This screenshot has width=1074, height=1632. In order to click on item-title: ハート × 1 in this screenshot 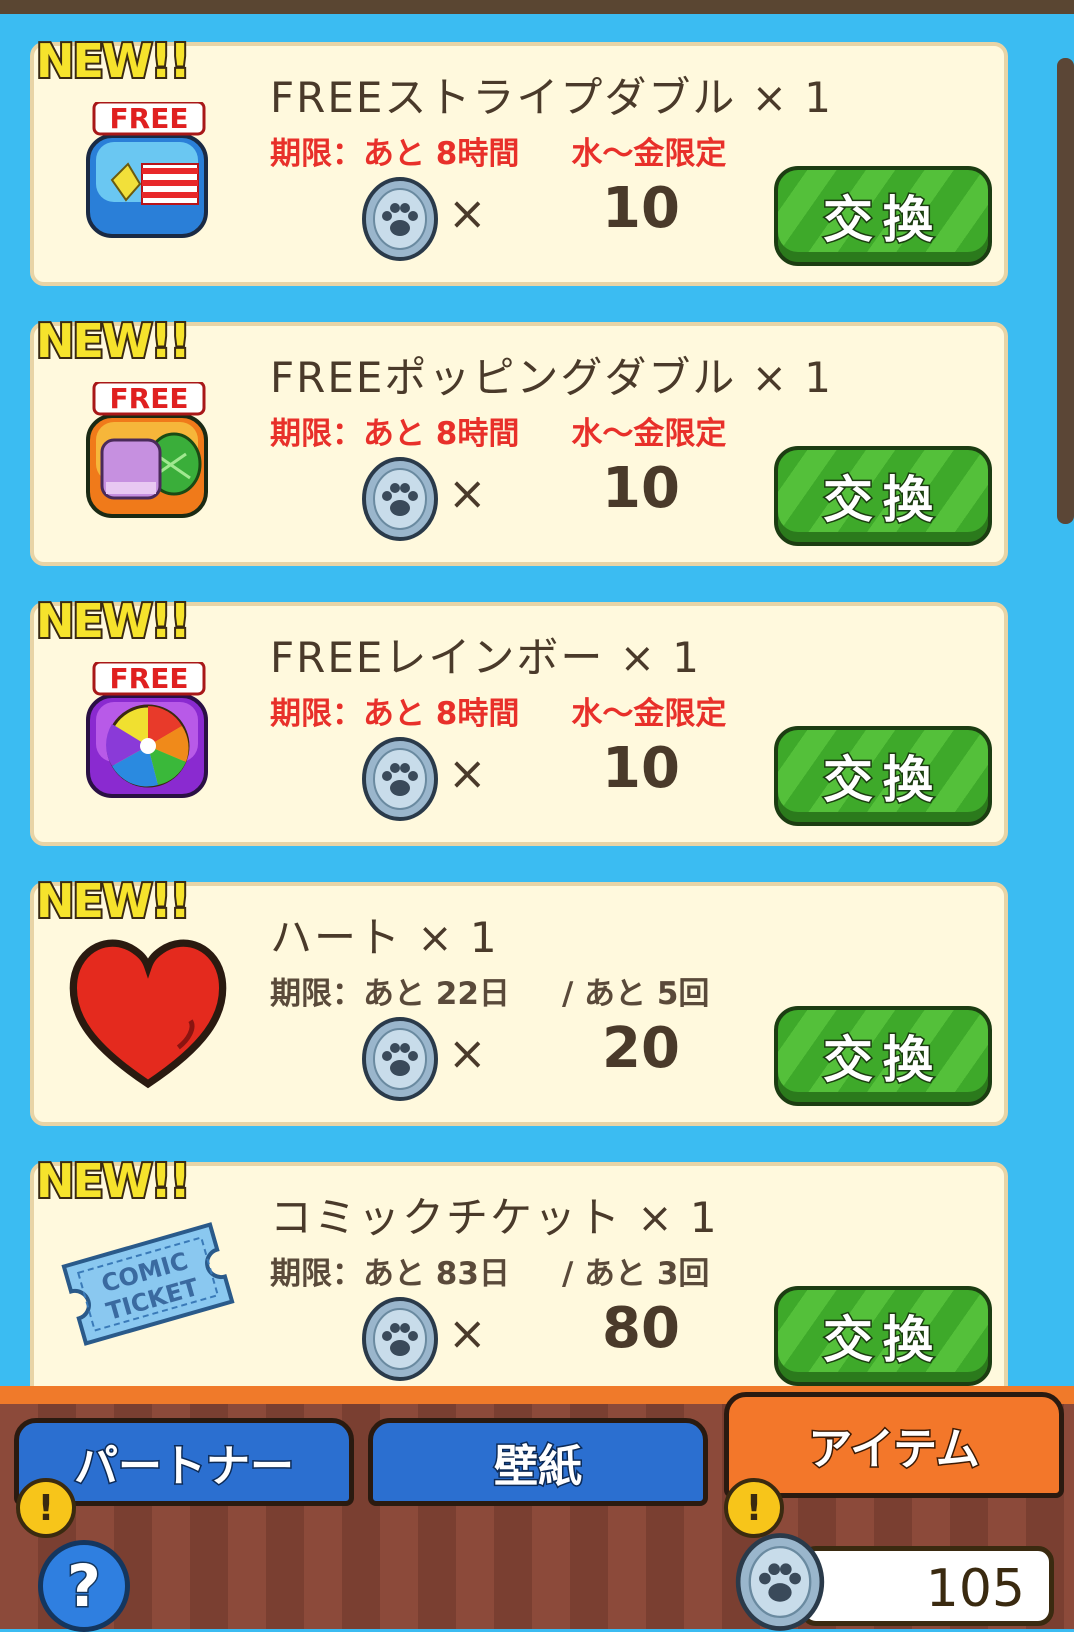, I will do `click(384, 937)`.